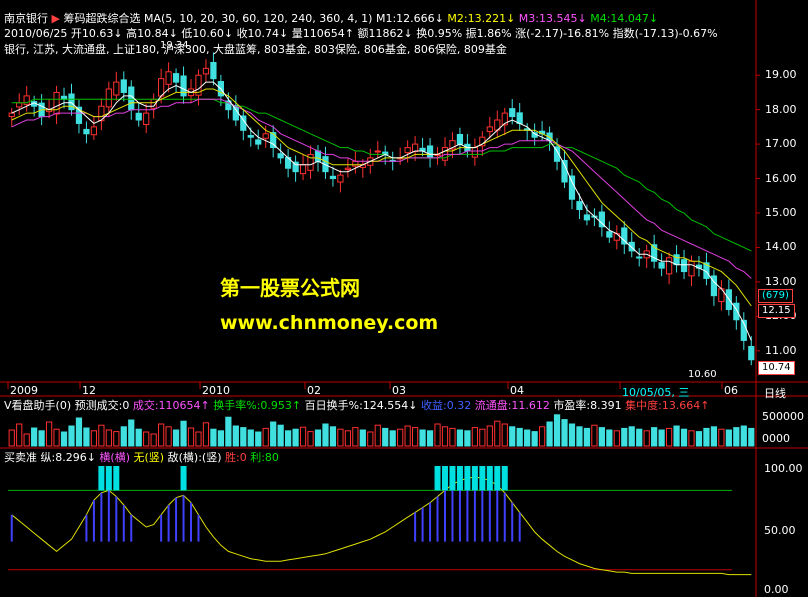 Image resolution: width=808 pixels, height=597 pixels. I want to click on price-tick-label: 17.00, so click(781, 144).